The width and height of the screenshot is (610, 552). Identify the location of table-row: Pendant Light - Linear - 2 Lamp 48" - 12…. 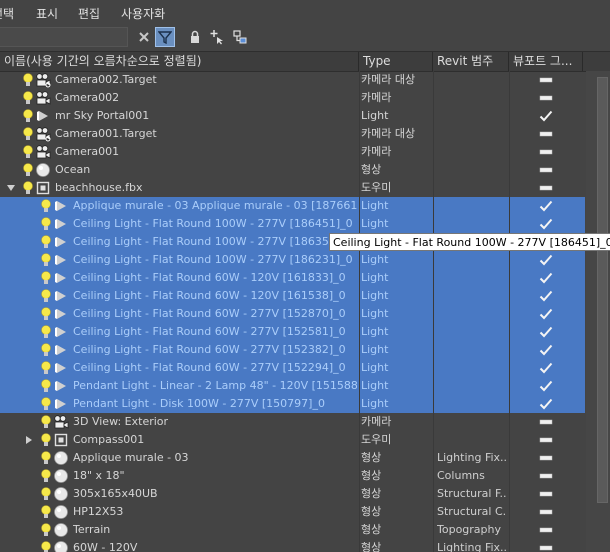
(292, 386).